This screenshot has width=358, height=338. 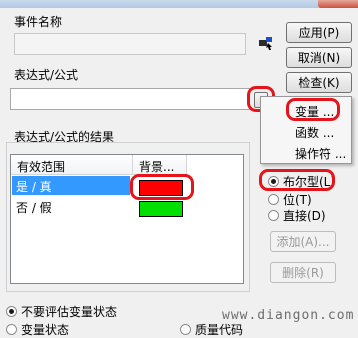 What do you see at coordinates (297, 180) in the screenshot?
I see `boolean-highlight` at bounding box center [297, 180].